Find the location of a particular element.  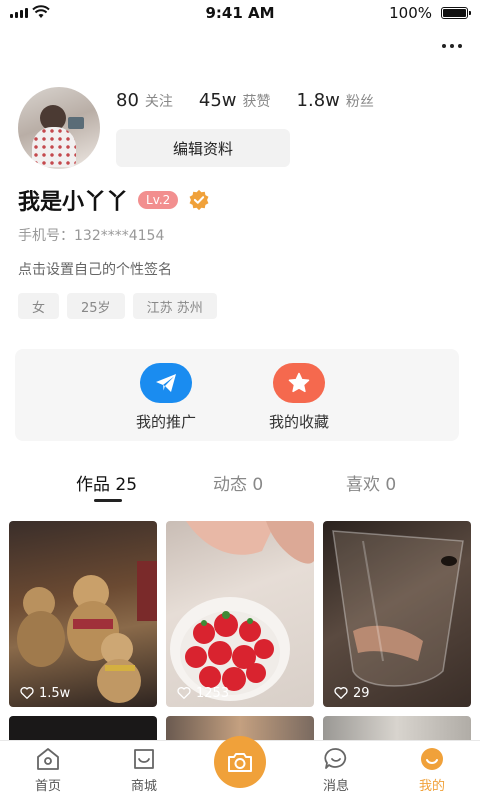

camera-button is located at coordinates (240, 762).